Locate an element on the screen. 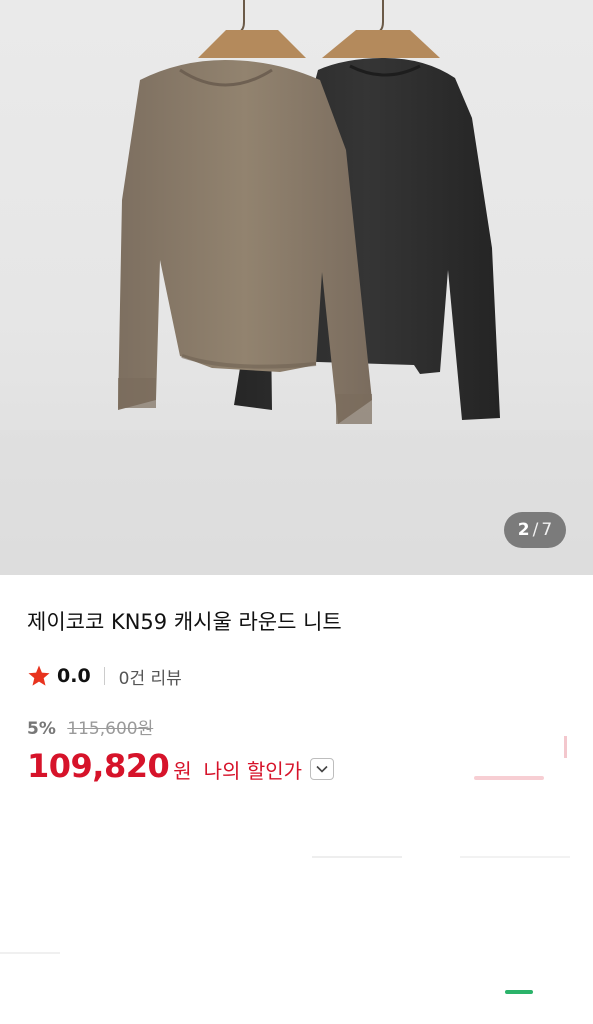  rating-row: 0.0 0건 리뷰 is located at coordinates (104, 676).